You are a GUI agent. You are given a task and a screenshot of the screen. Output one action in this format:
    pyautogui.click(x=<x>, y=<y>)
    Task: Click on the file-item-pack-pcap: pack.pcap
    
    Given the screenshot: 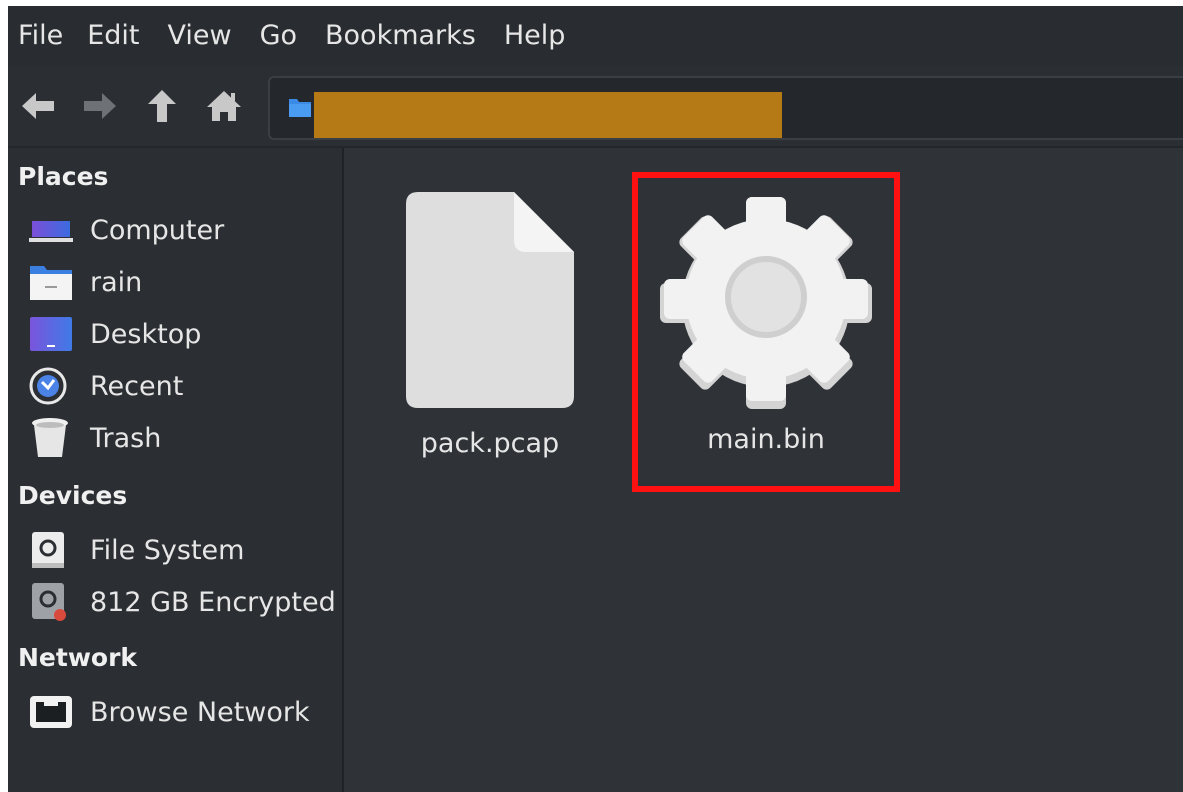 What is the action you would take?
    pyautogui.click(x=490, y=325)
    